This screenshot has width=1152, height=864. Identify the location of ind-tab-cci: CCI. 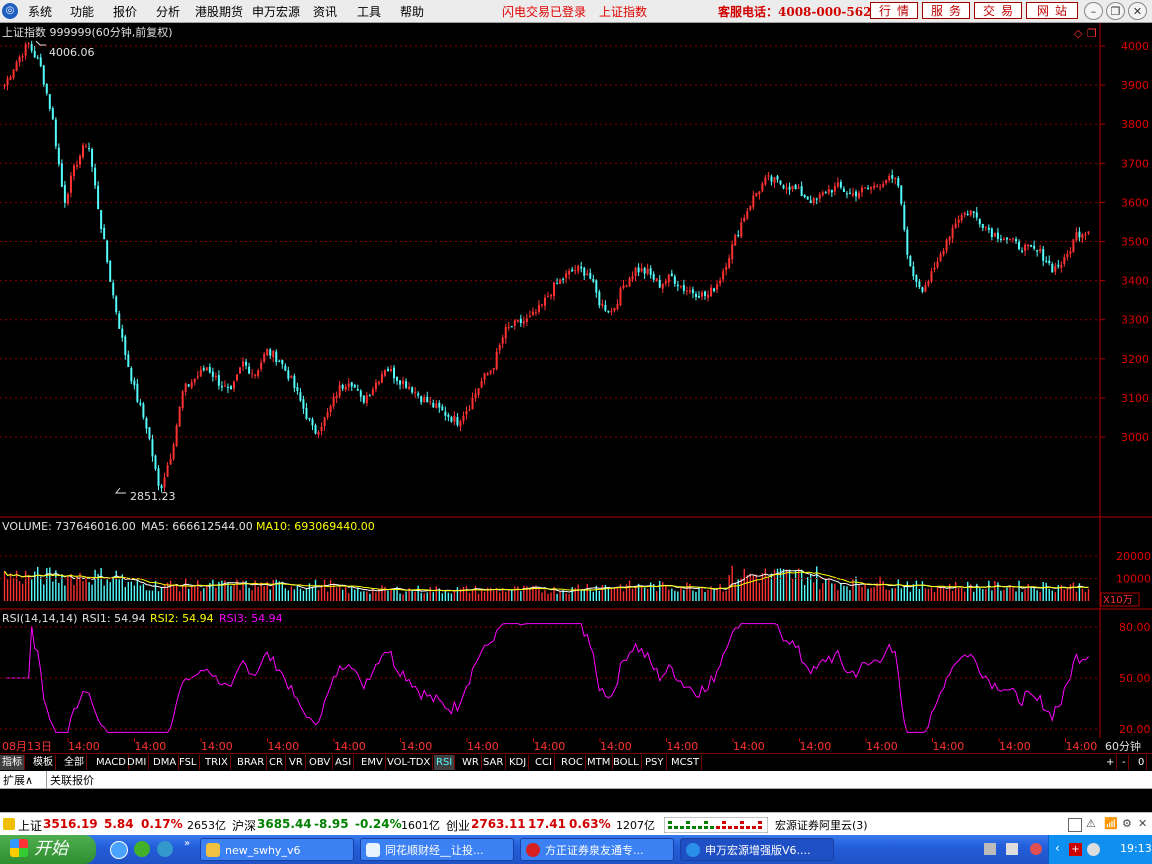
(544, 762).